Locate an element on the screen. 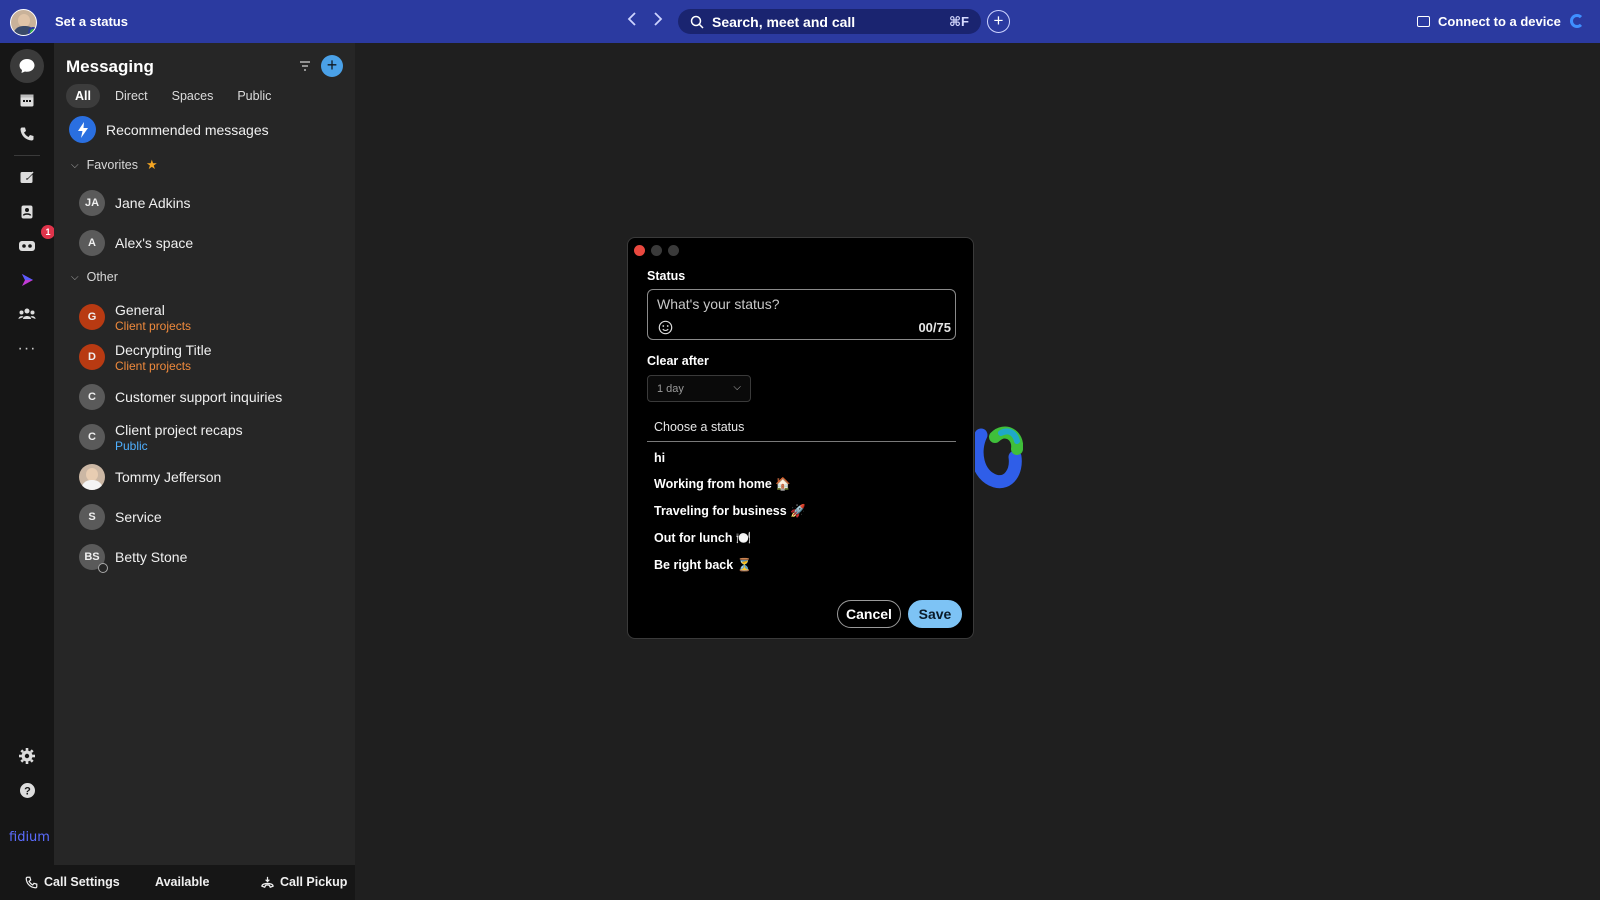  left-rail: 1 ··· ? fidium is located at coordinates (27, 471).